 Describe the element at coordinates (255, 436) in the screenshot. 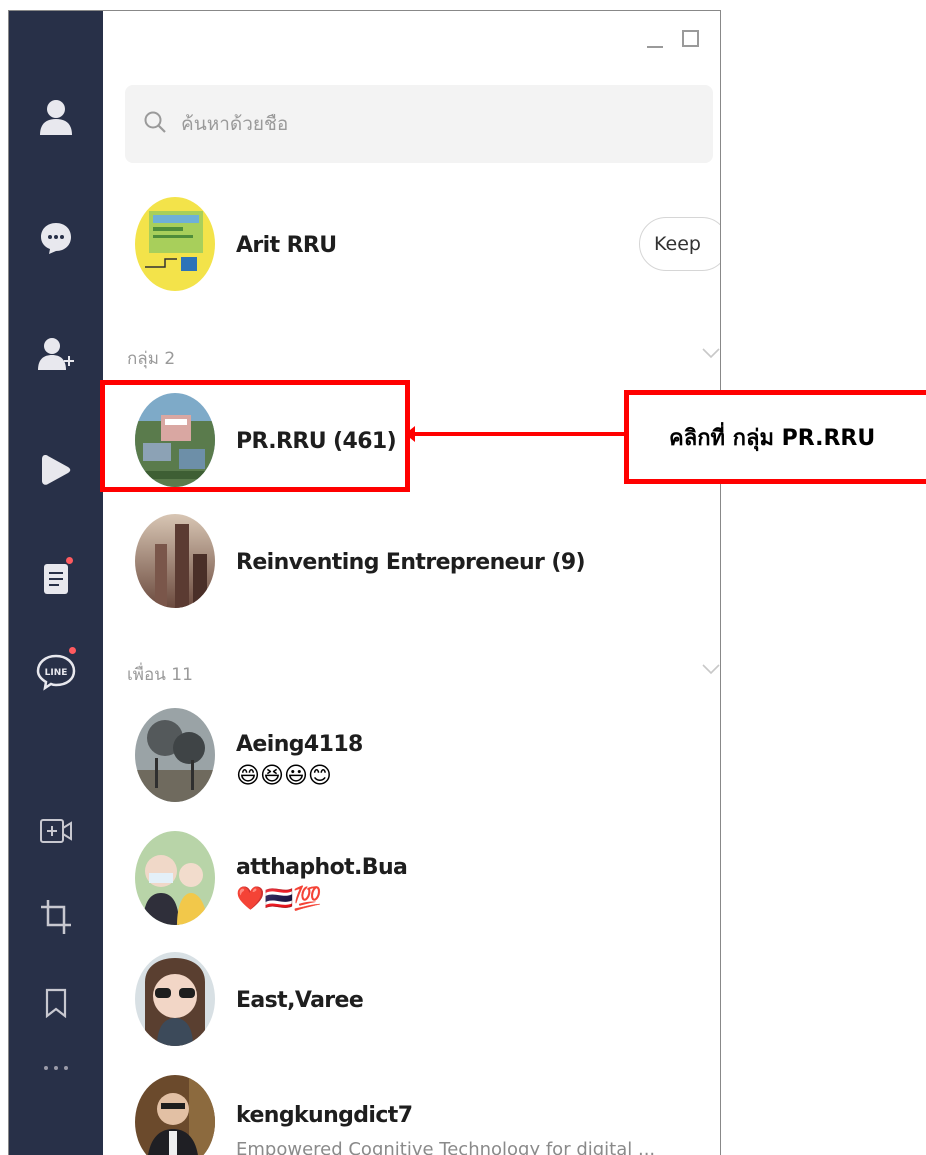

I see `highlight-box` at that location.